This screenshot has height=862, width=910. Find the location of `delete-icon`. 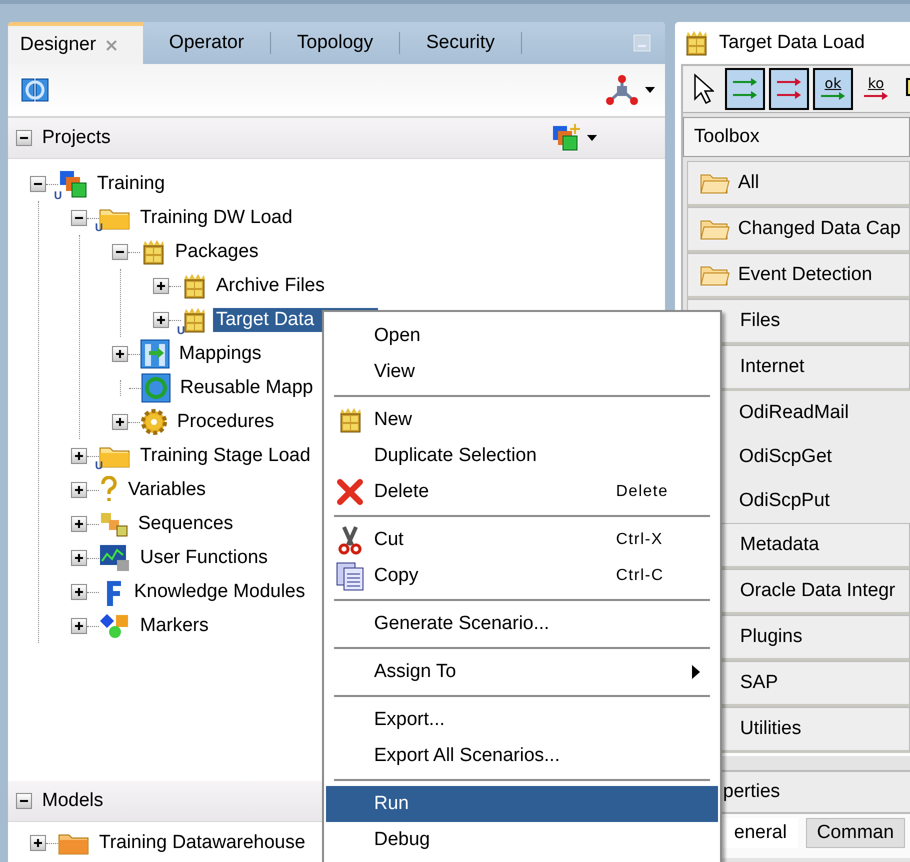

delete-icon is located at coordinates (350, 492).